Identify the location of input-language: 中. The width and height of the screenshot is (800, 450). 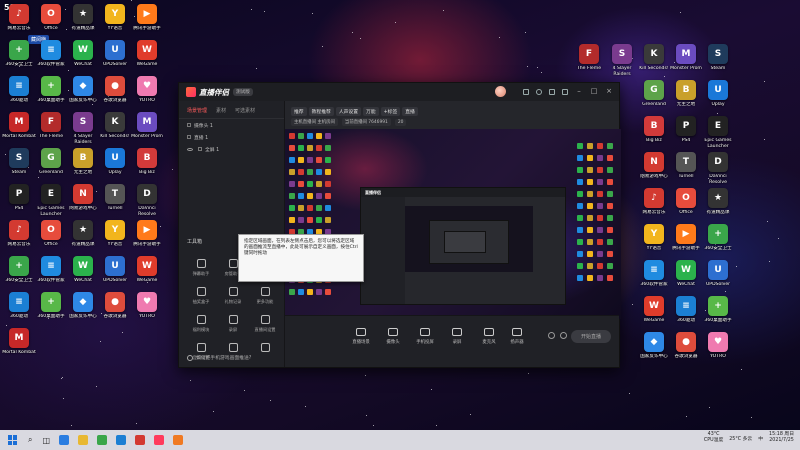
(760, 438).